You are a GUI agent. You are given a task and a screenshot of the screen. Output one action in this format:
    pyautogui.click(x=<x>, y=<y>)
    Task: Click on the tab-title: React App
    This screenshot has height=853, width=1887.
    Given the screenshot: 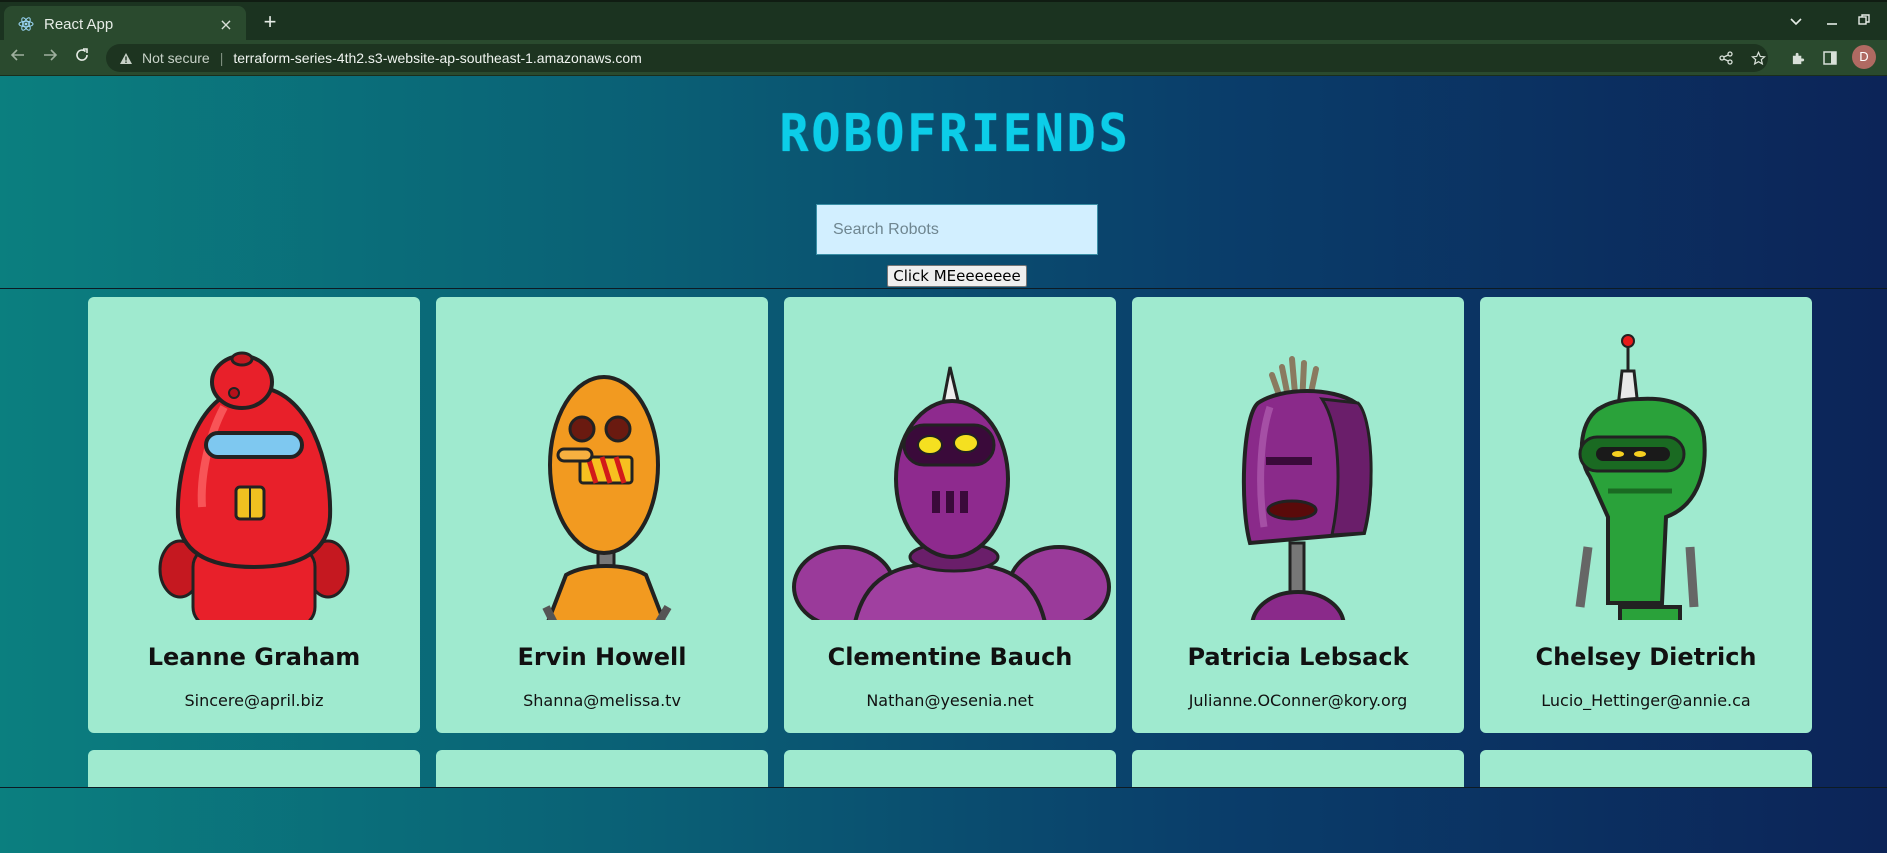 What is the action you would take?
    pyautogui.click(x=79, y=24)
    